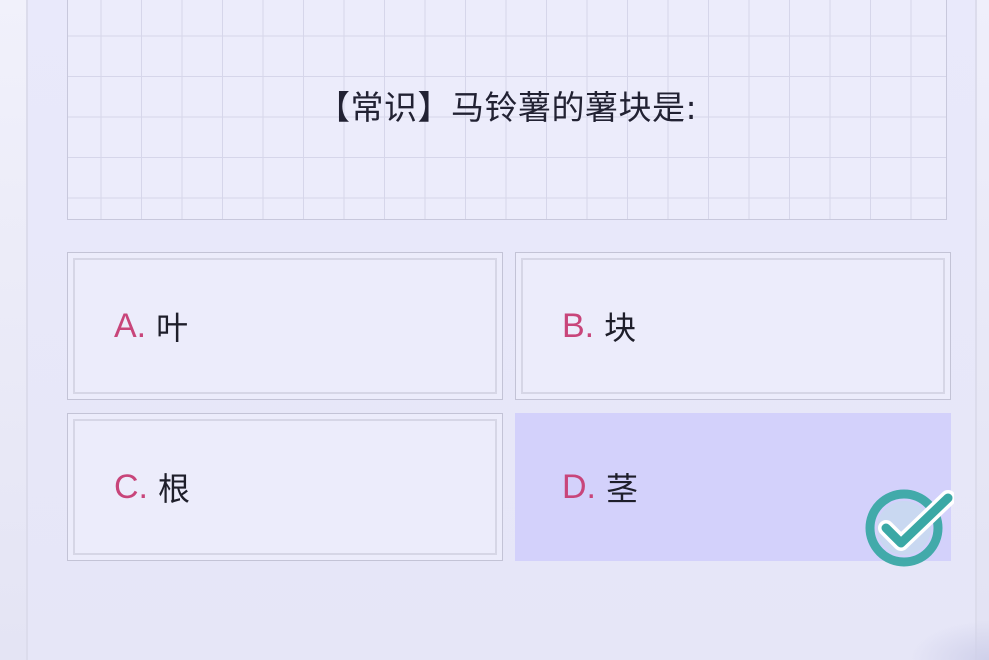  Describe the element at coordinates (130, 325) in the screenshot. I see `option-a-letter: A.` at that location.